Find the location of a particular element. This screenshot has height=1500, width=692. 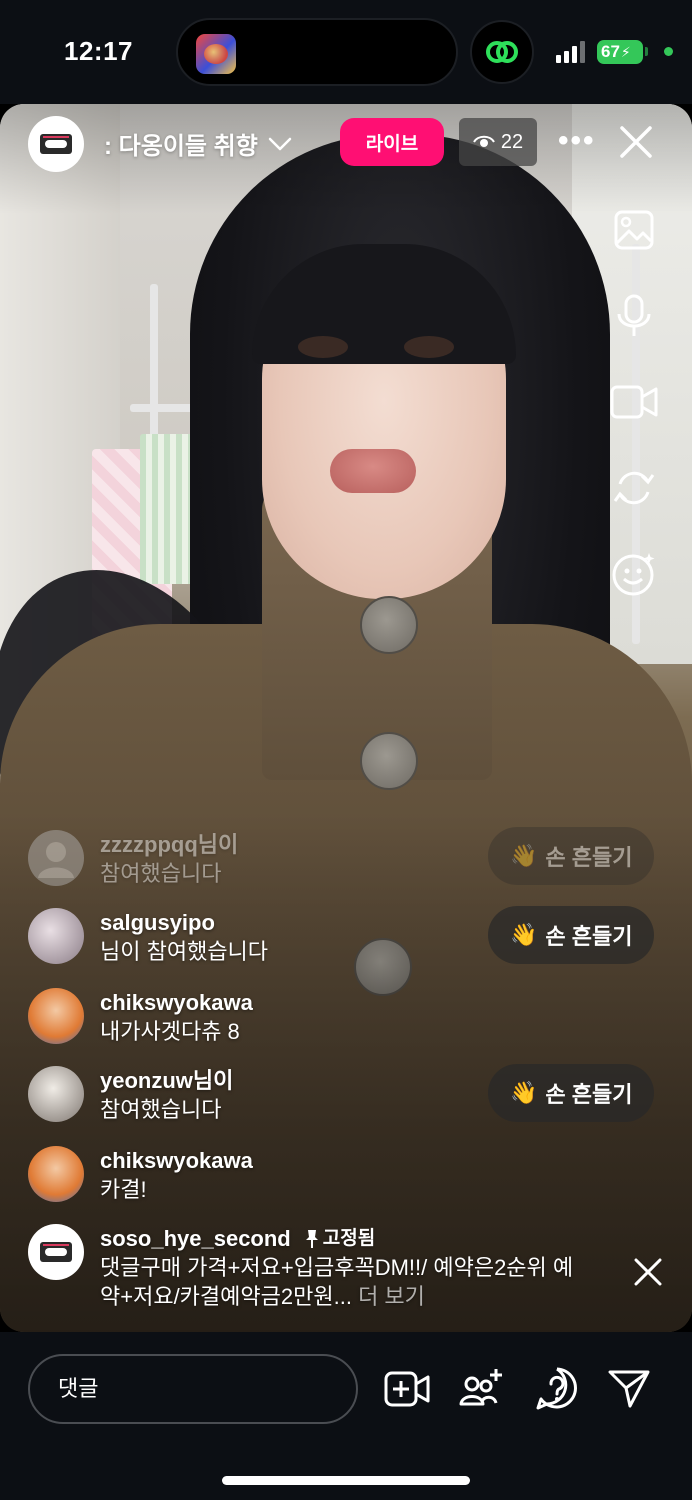

bottom-bar is located at coordinates (346, 1416).